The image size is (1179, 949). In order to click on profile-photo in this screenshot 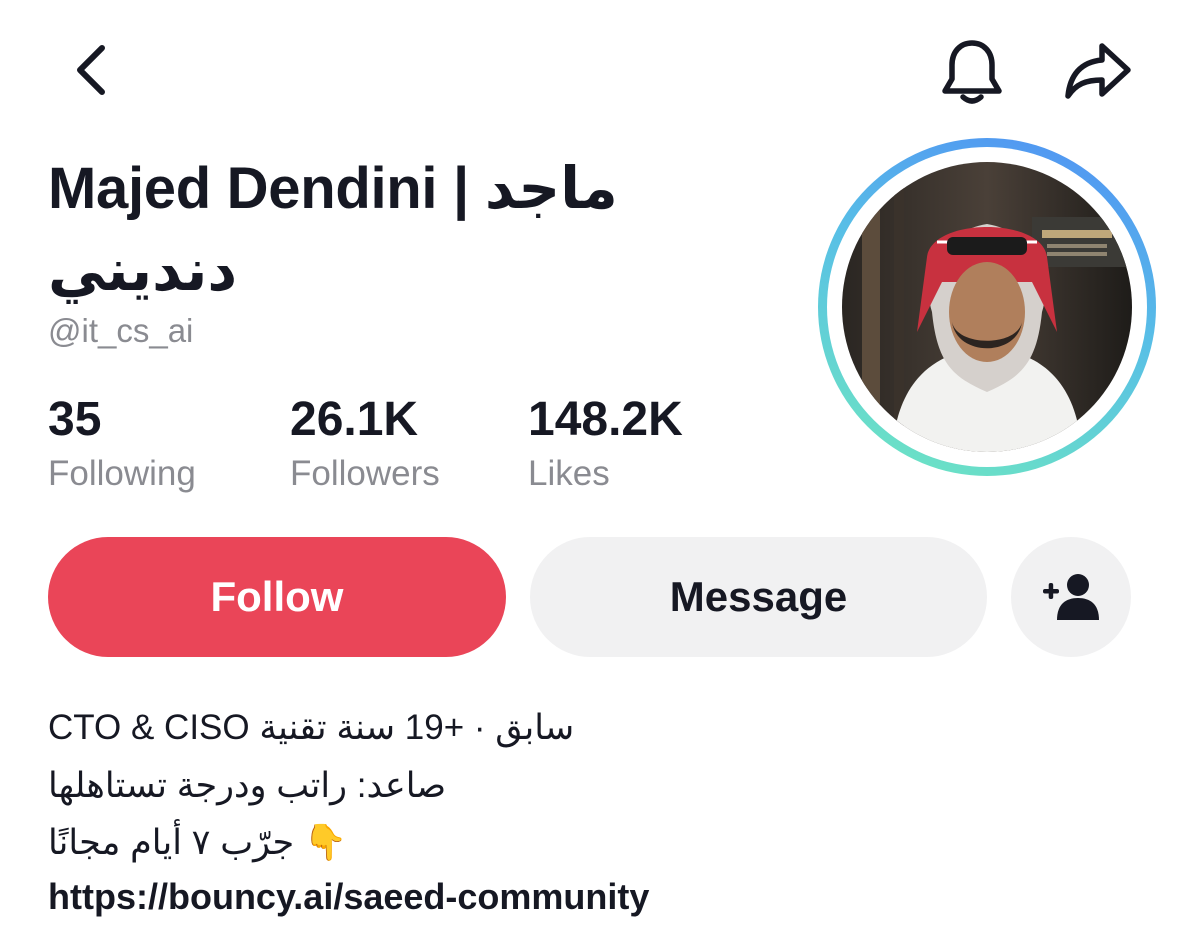, I will do `click(987, 307)`.